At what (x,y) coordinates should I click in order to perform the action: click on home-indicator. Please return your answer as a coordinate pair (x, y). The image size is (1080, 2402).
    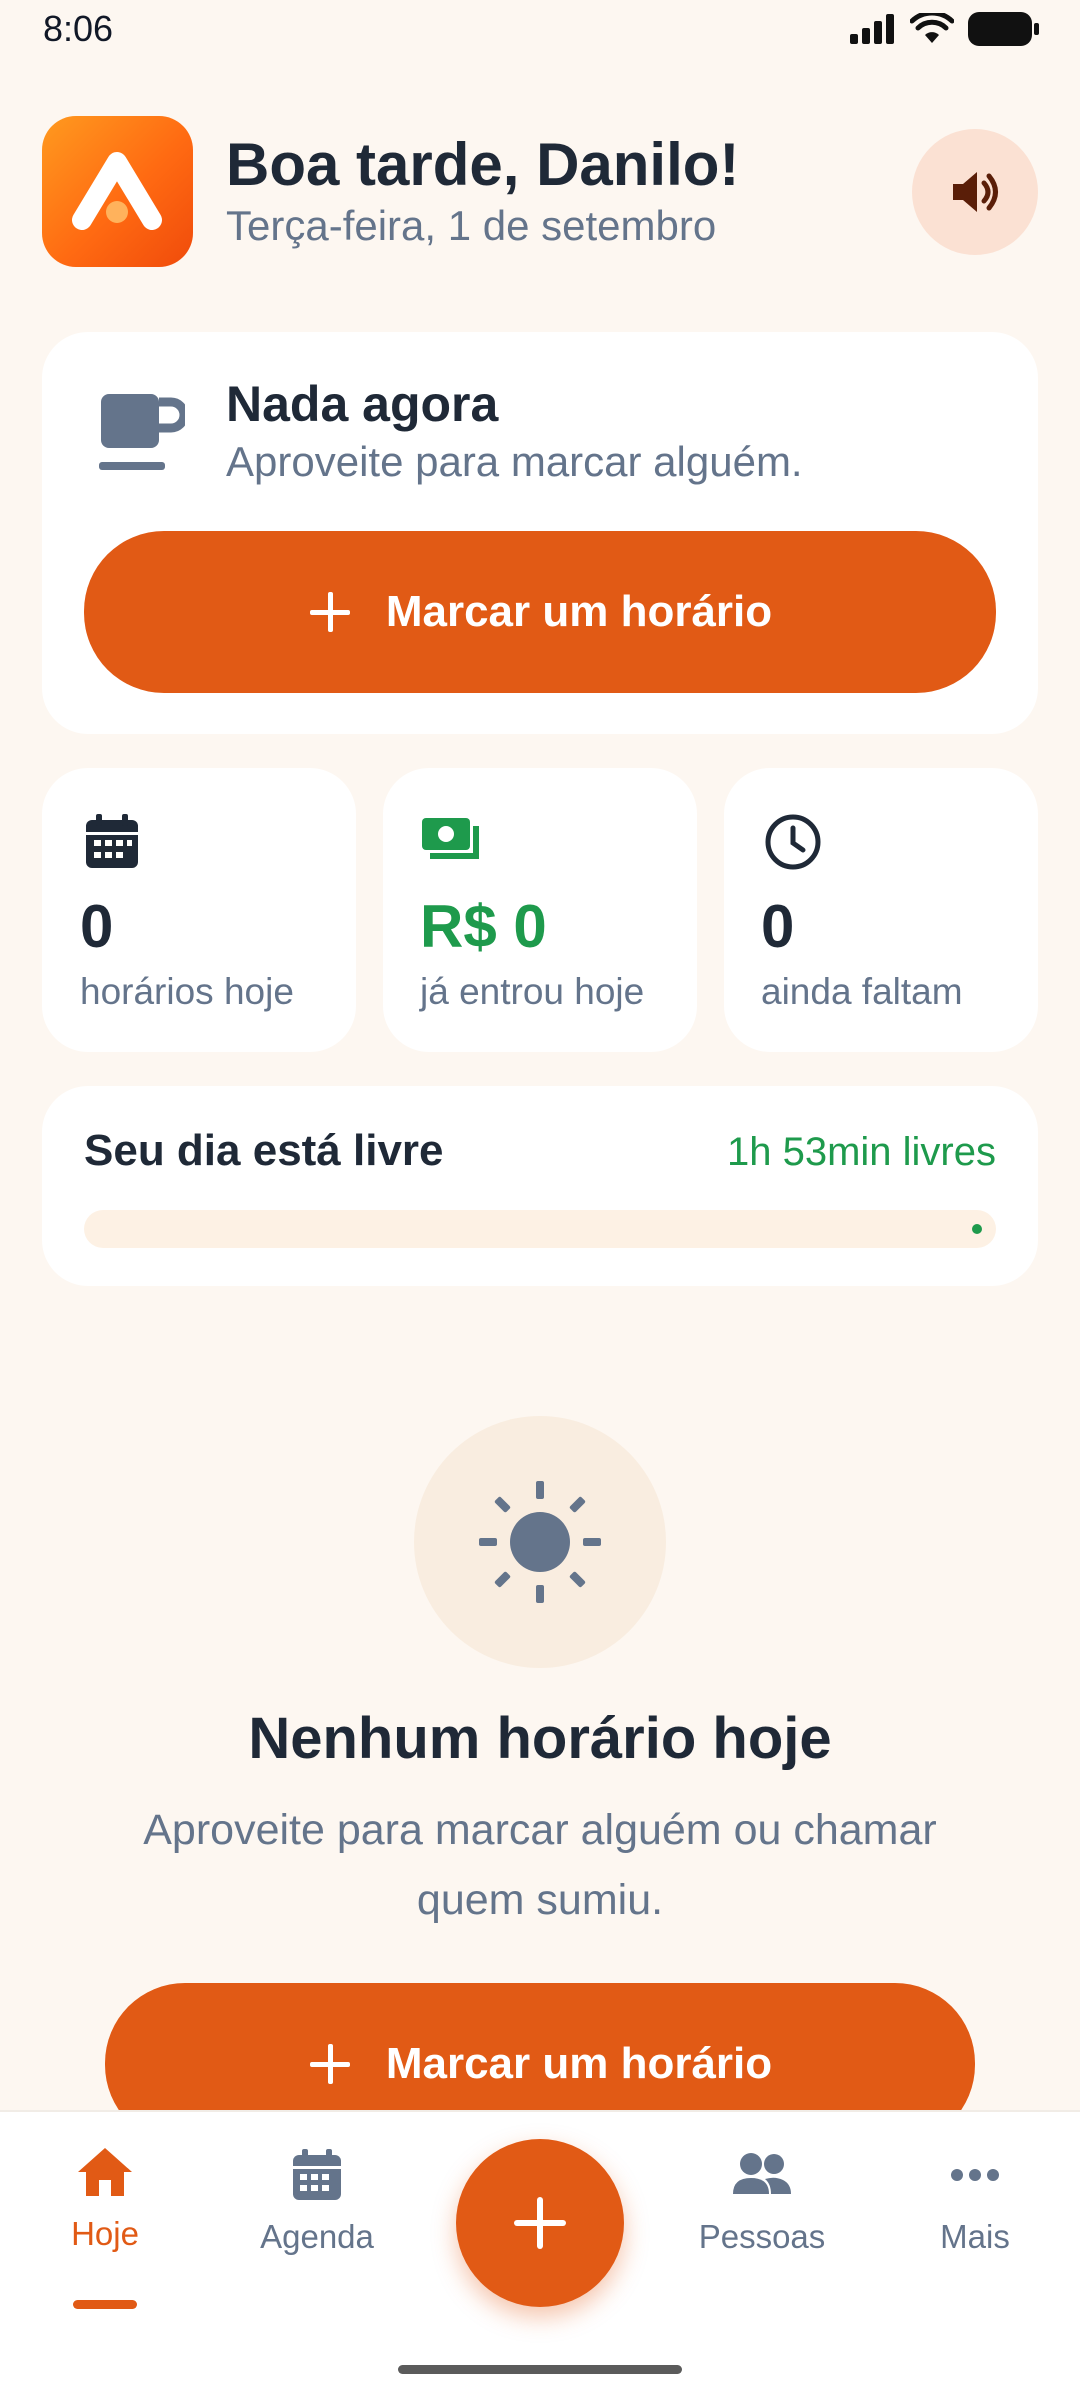
    Looking at the image, I should click on (540, 2369).